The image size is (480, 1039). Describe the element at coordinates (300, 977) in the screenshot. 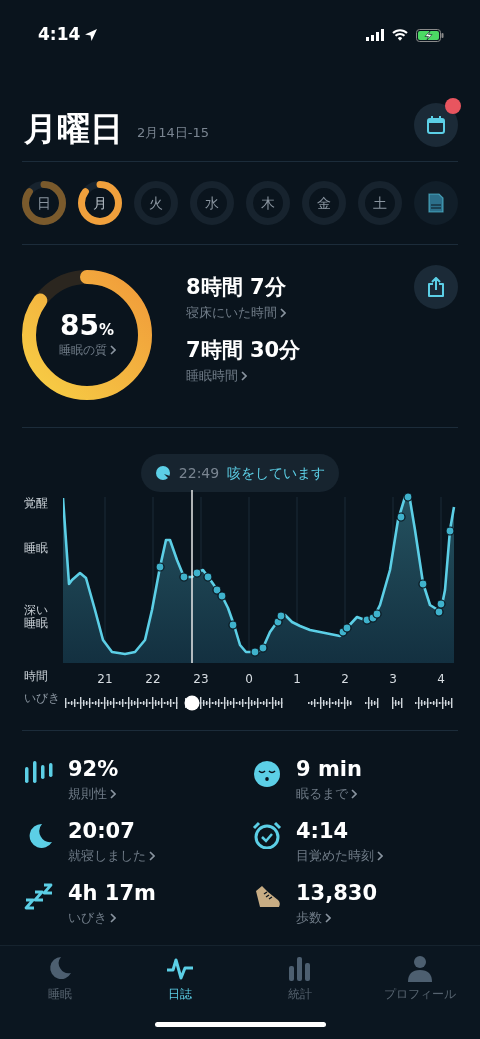

I see `tab: 統計` at that location.